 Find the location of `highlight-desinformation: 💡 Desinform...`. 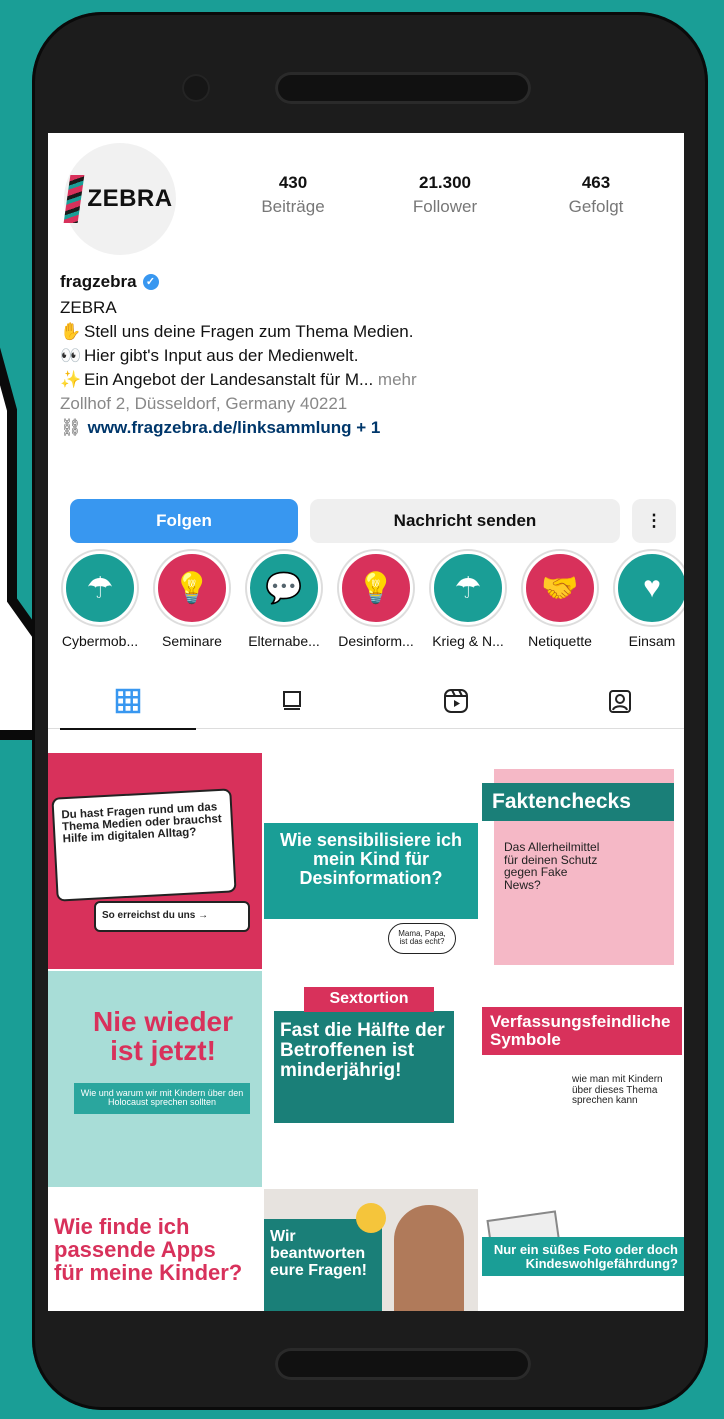

highlight-desinformation: 💡 Desinform... is located at coordinates (376, 600).